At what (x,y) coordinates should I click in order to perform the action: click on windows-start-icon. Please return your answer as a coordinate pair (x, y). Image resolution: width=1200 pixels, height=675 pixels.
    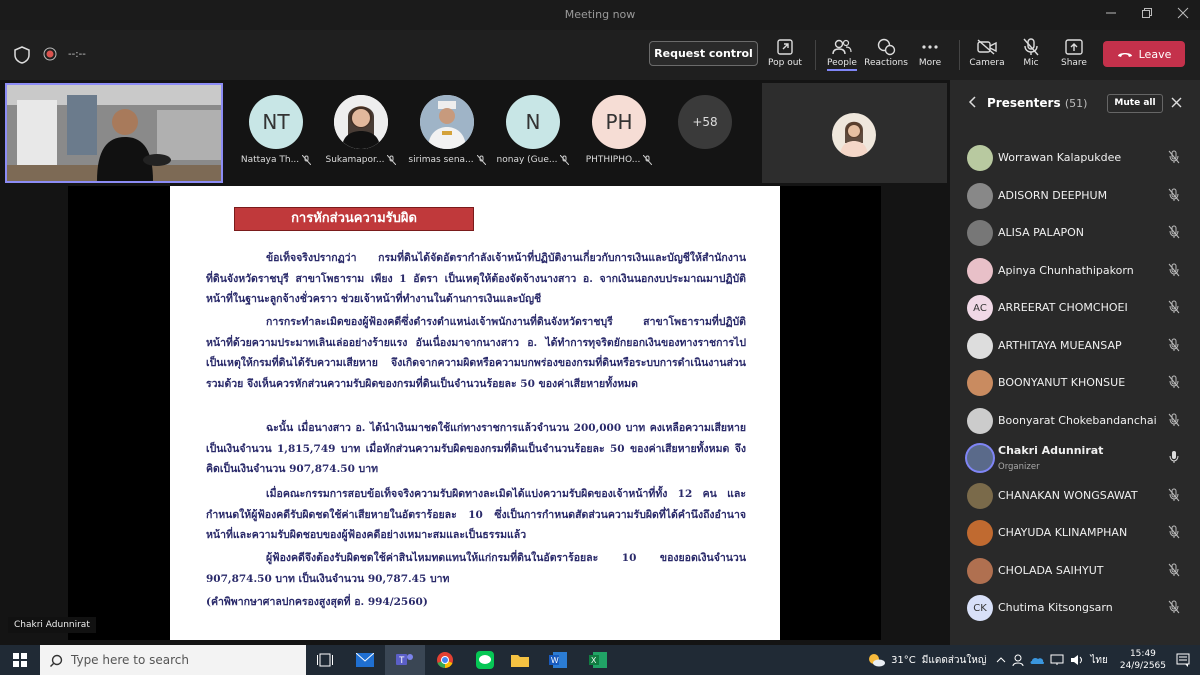
    Looking at the image, I should click on (20, 660).